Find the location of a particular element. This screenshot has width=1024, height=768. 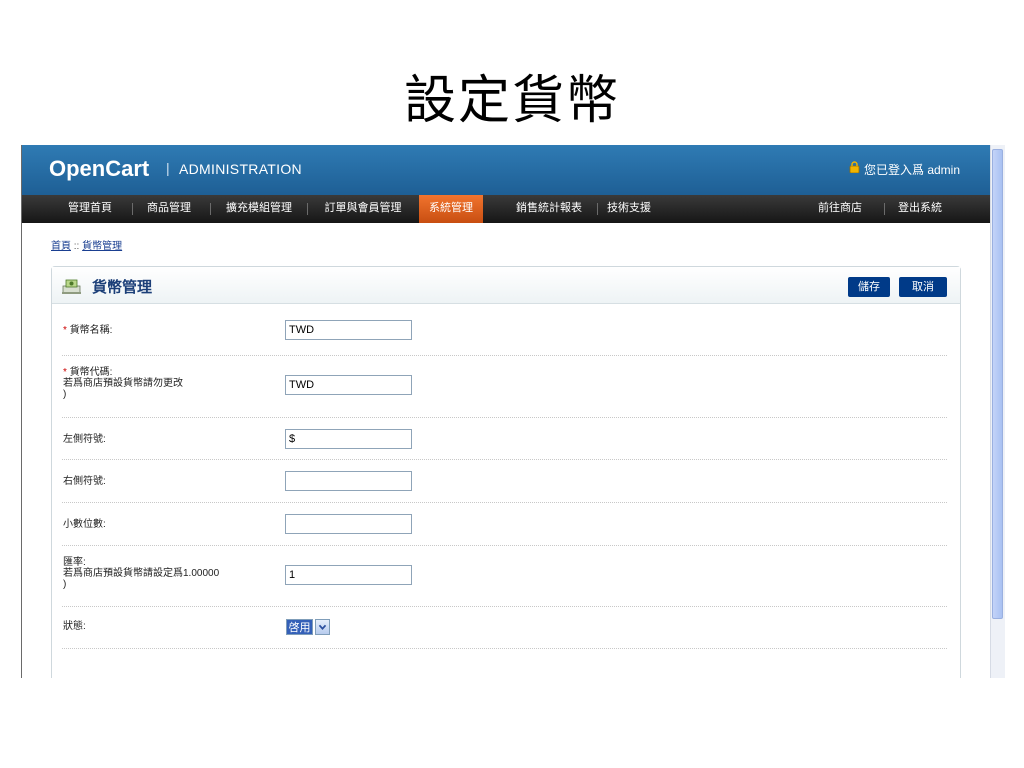

panel-header: 貨幣管理 儲存 取消 is located at coordinates (506, 285).